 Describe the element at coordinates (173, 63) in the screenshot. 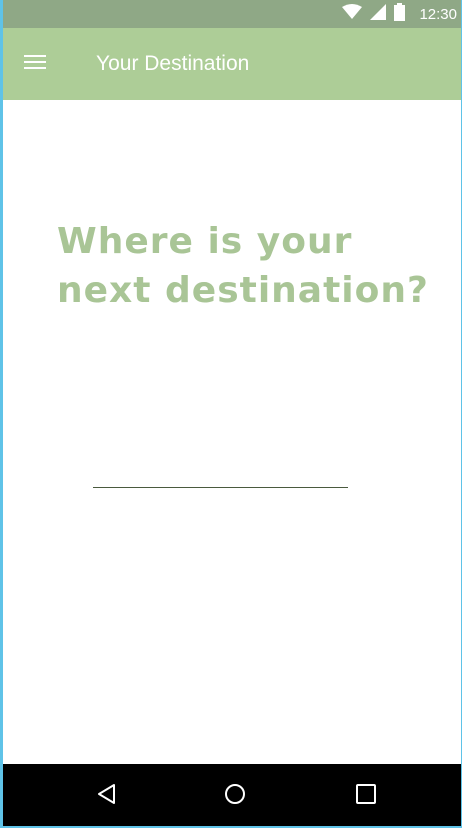

I see `app-title: Your Destination` at that location.